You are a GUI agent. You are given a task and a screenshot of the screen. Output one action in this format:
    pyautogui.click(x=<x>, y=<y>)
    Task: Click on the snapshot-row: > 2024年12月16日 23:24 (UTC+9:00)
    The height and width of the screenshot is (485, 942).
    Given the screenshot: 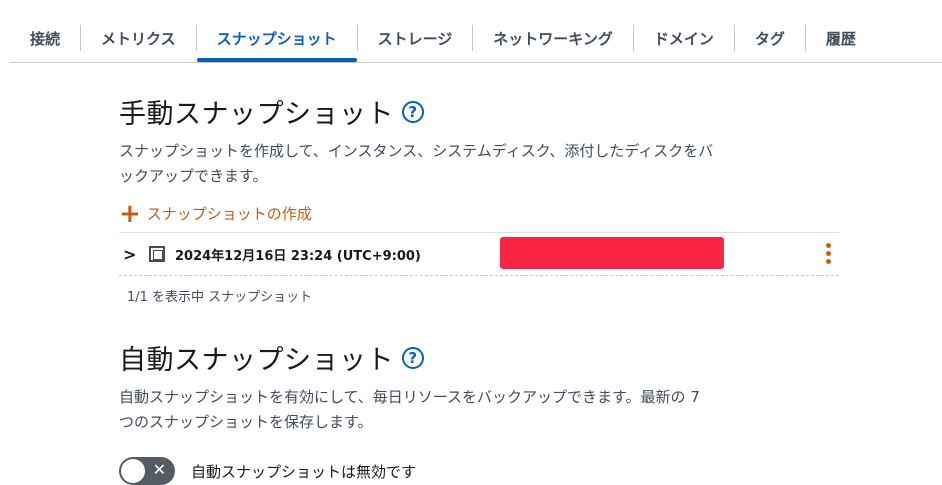 What is the action you would take?
    pyautogui.click(x=479, y=254)
    